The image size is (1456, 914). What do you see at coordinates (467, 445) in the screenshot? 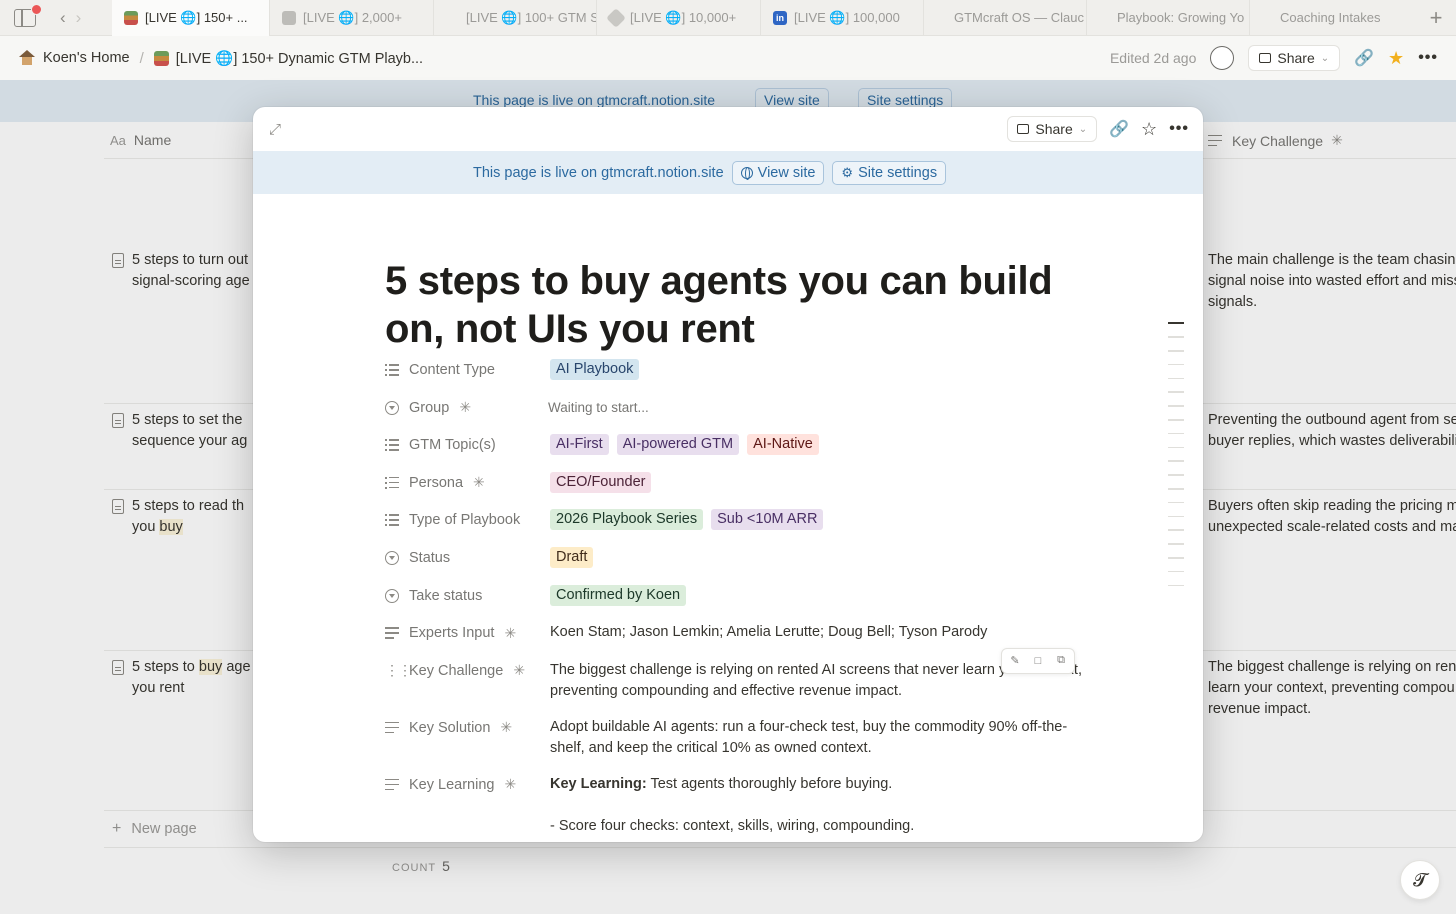
I see `property-label: GTM Topic(s)` at bounding box center [467, 445].